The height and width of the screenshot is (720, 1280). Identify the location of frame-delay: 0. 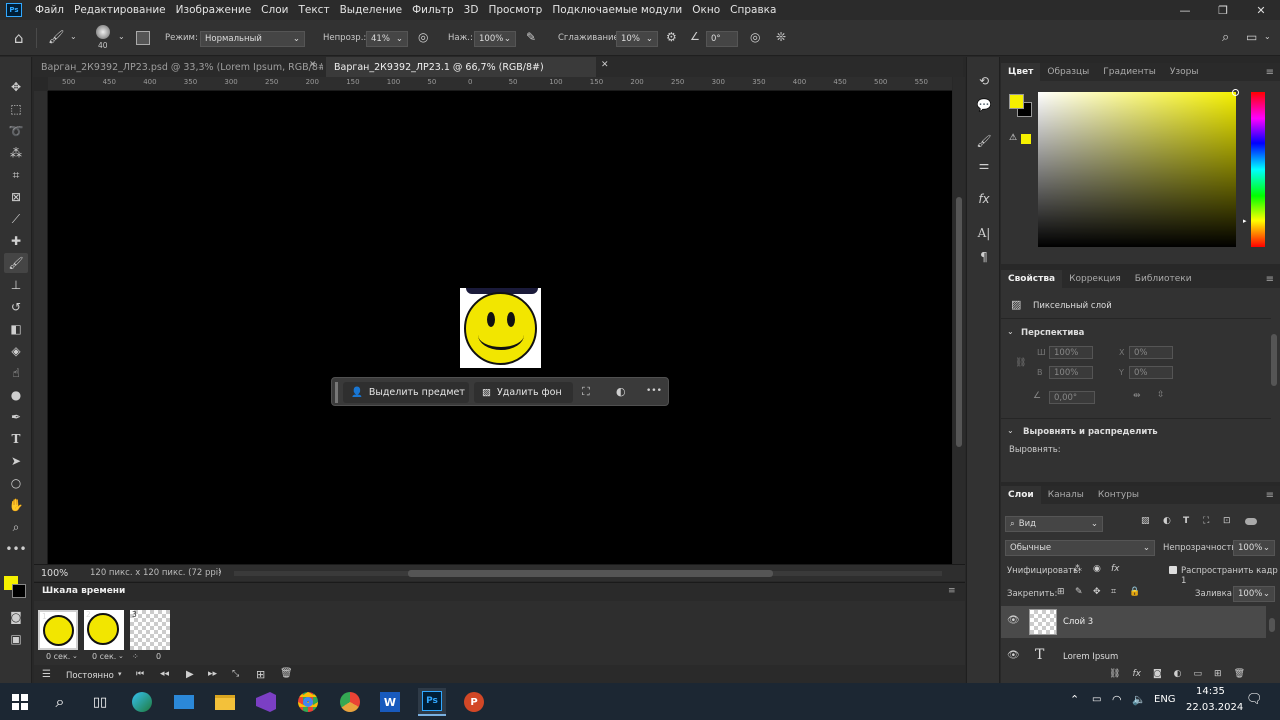
(158, 656).